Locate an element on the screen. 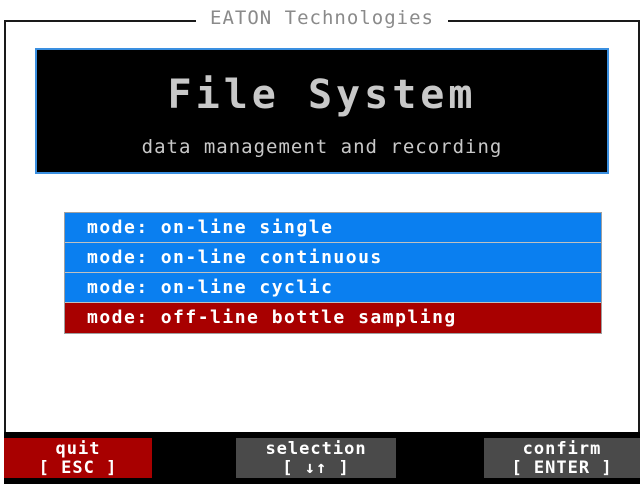  menu-item-label: off-line bottle sampling is located at coordinates (308, 317).